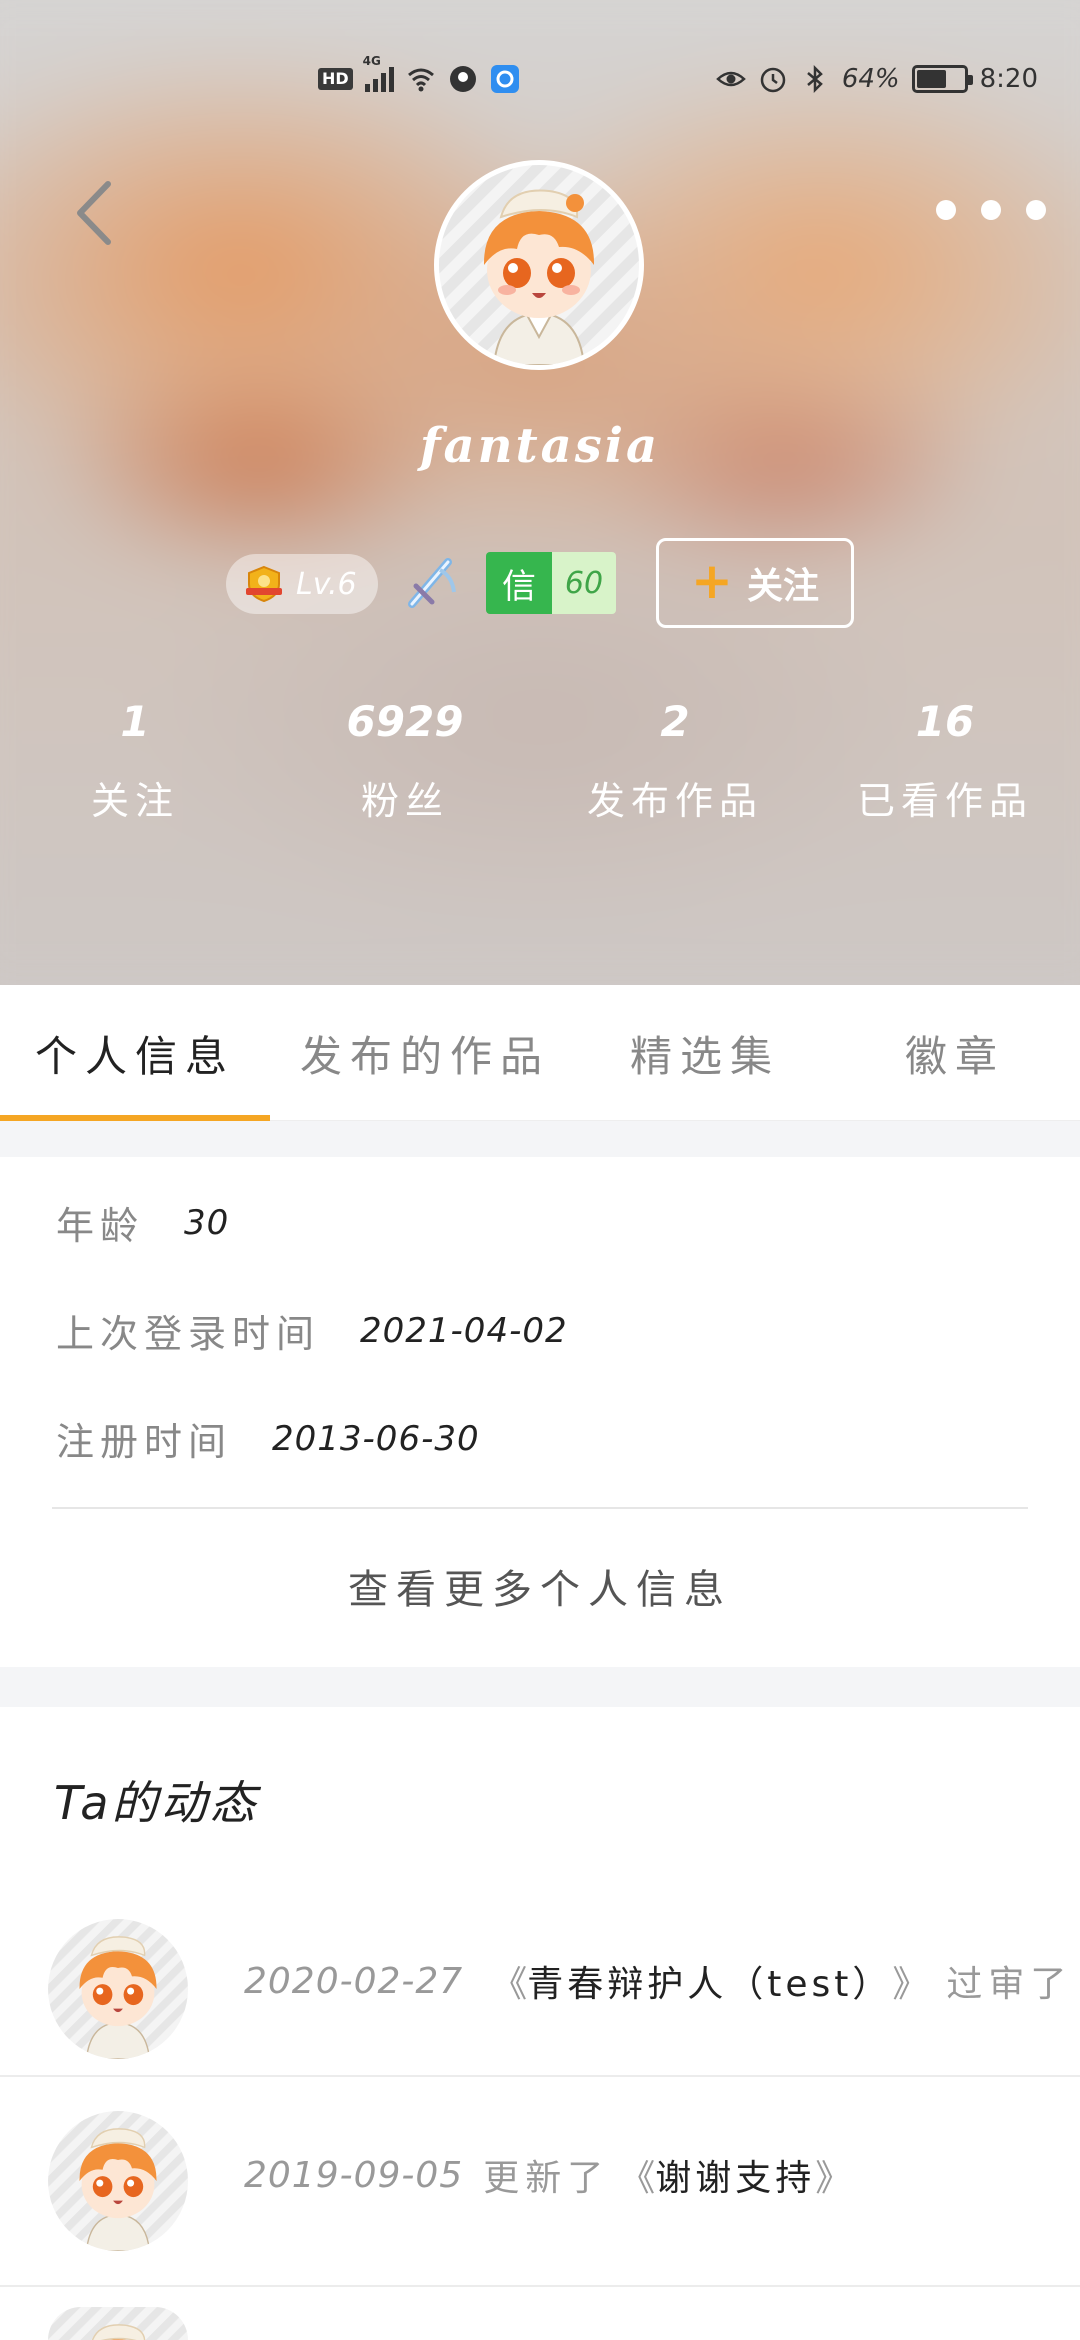 Image resolution: width=1080 pixels, height=2340 pixels. I want to click on stat-label: 关注, so click(134, 801).